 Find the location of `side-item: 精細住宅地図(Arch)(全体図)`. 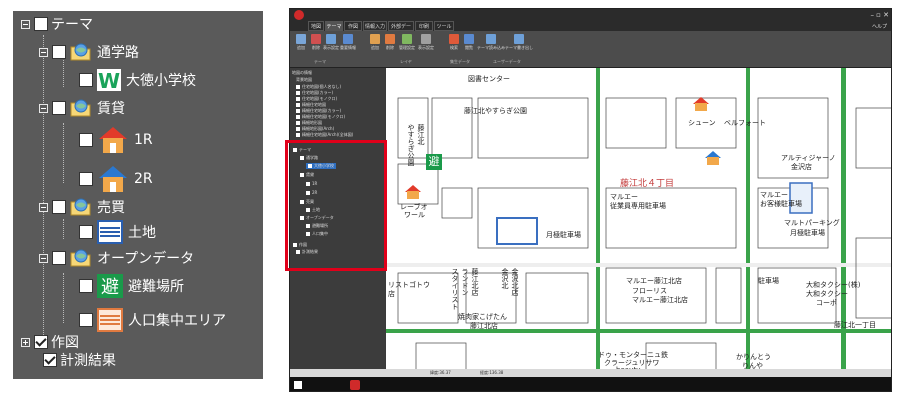

side-item: 精細住宅地図(Arch)(全体図) is located at coordinates (324, 135).